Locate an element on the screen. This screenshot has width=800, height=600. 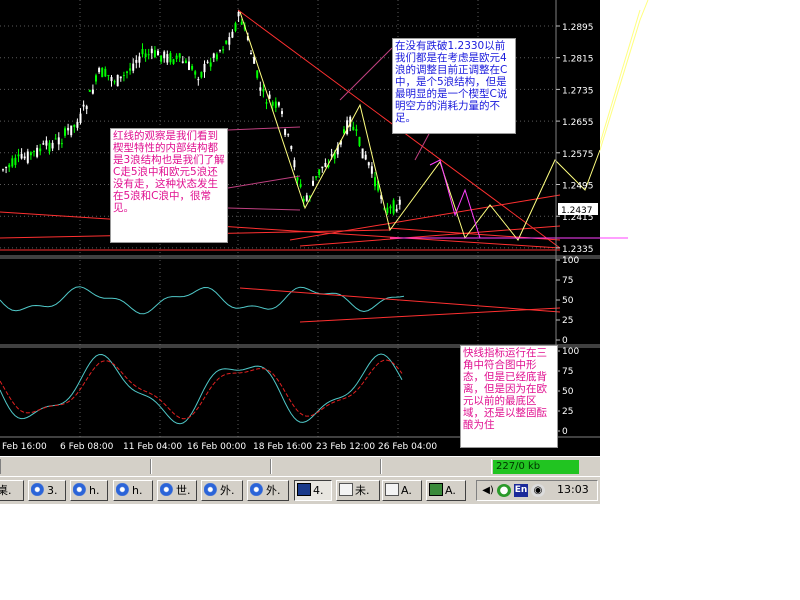
network-icon: ● is located at coordinates (504, 490).